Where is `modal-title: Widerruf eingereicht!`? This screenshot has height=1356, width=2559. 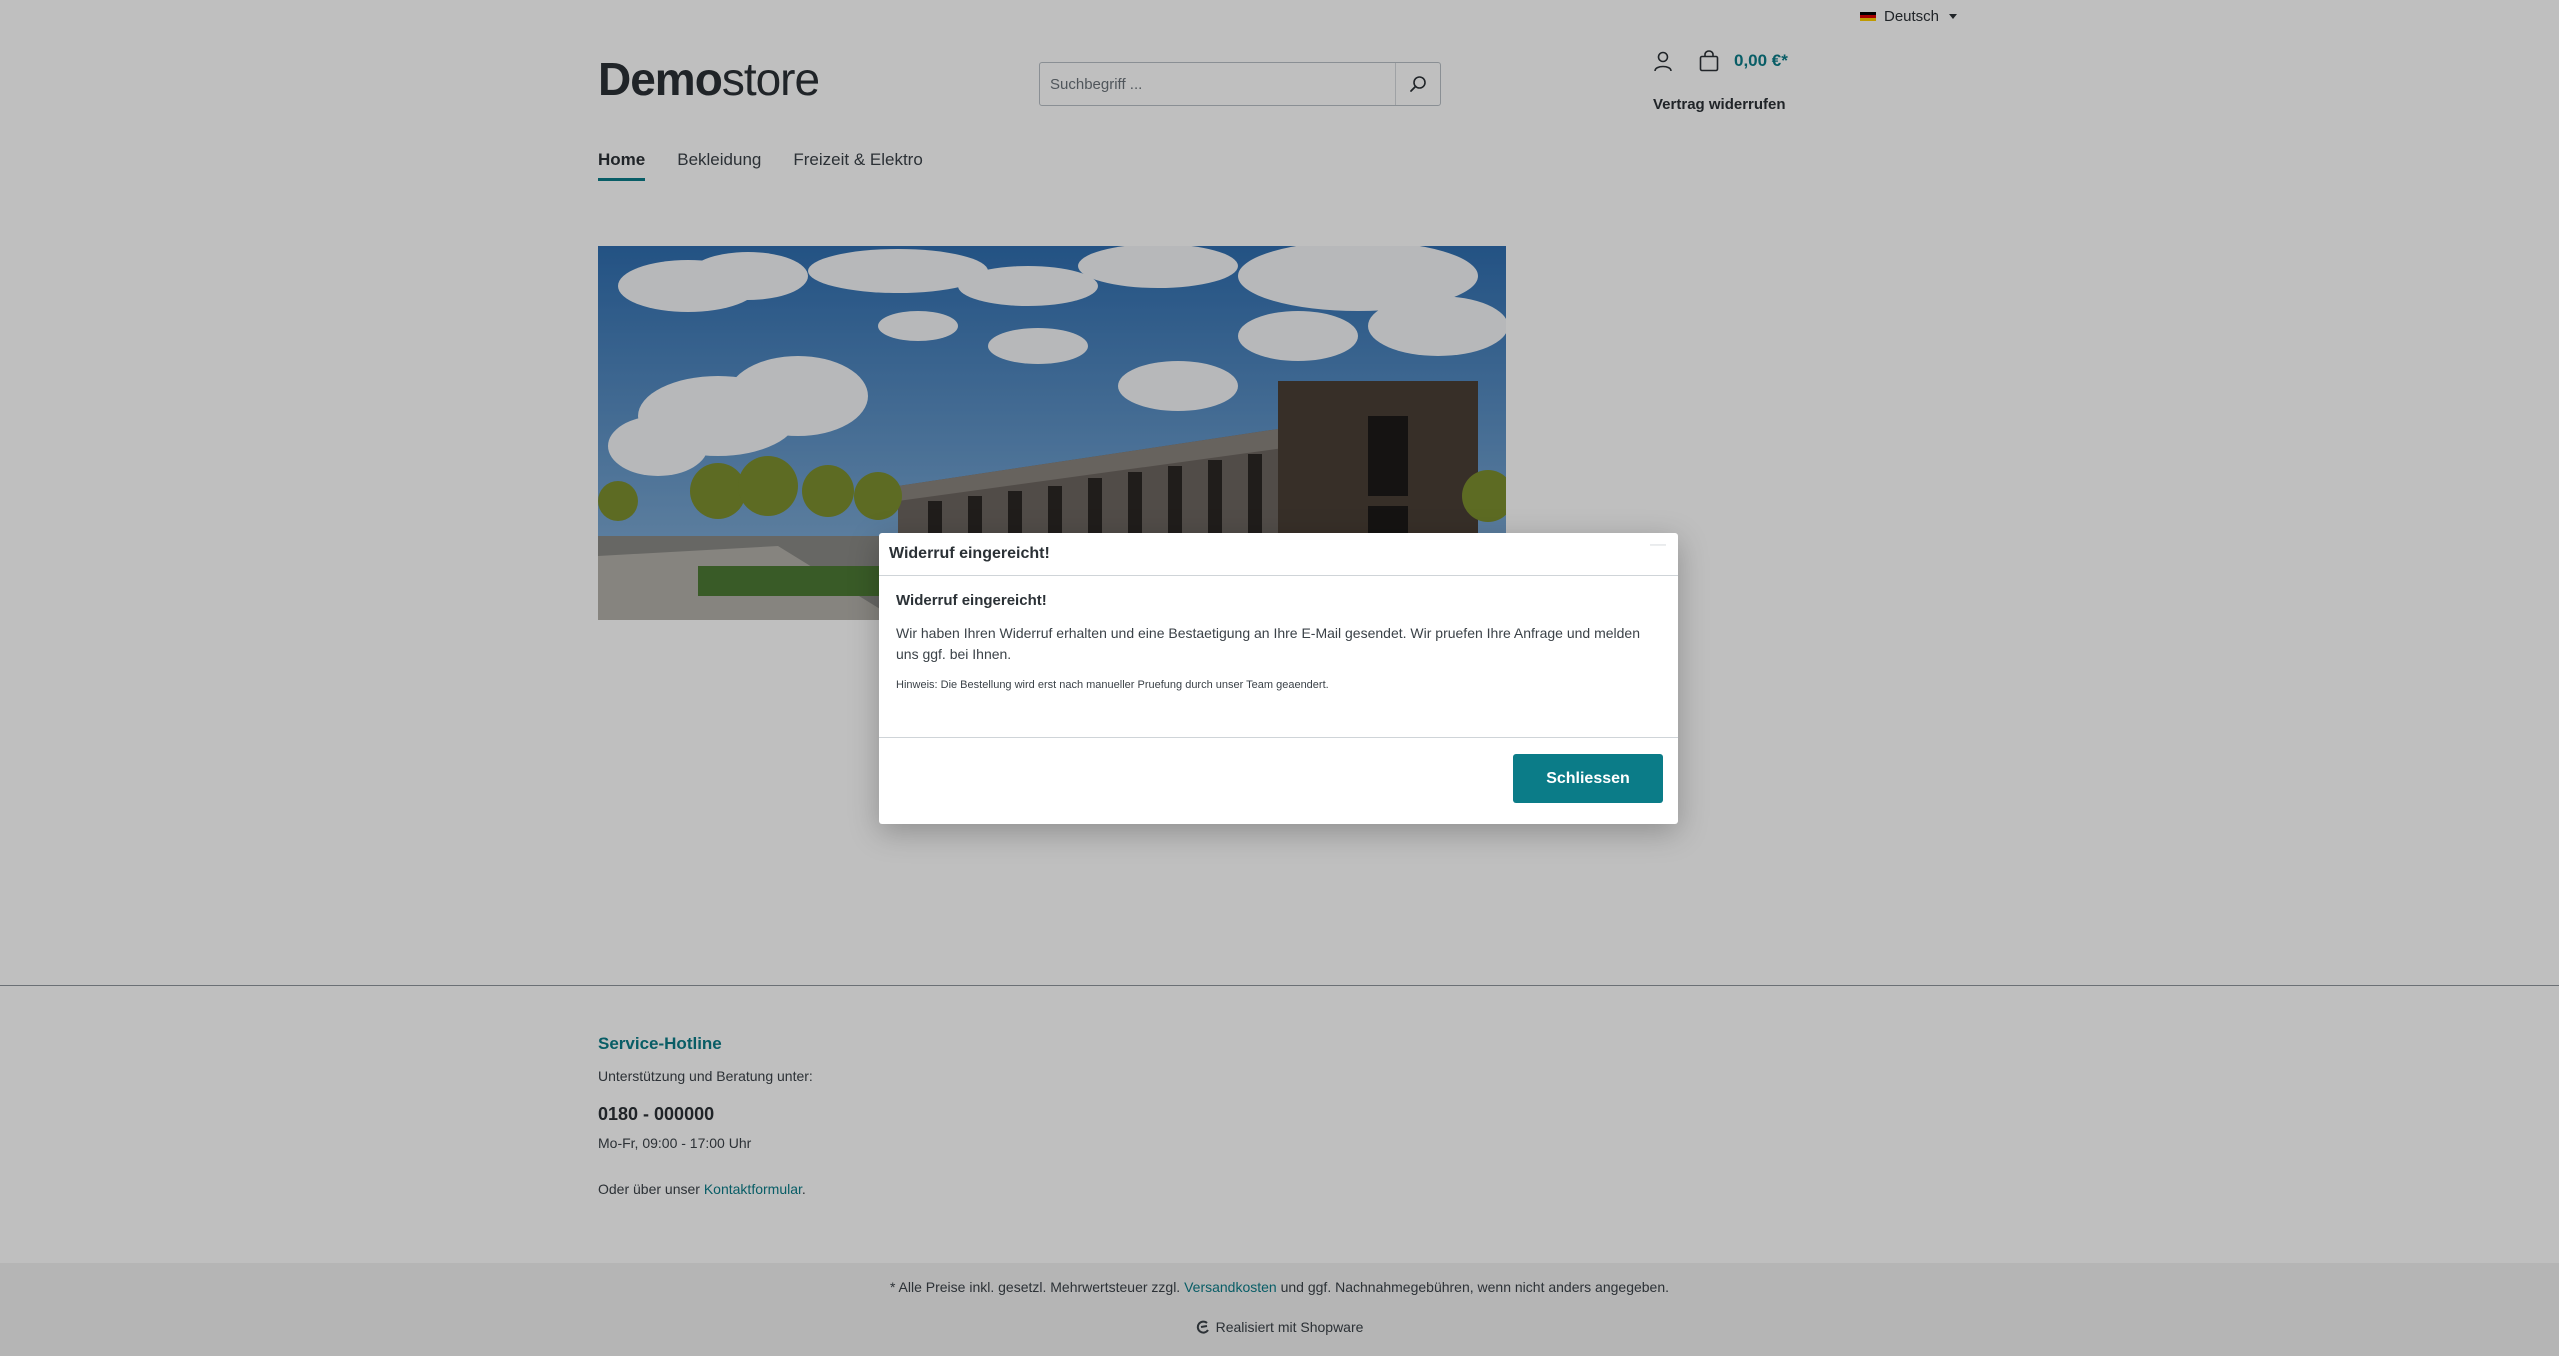
modal-title: Widerruf eingereicht! is located at coordinates (969, 553).